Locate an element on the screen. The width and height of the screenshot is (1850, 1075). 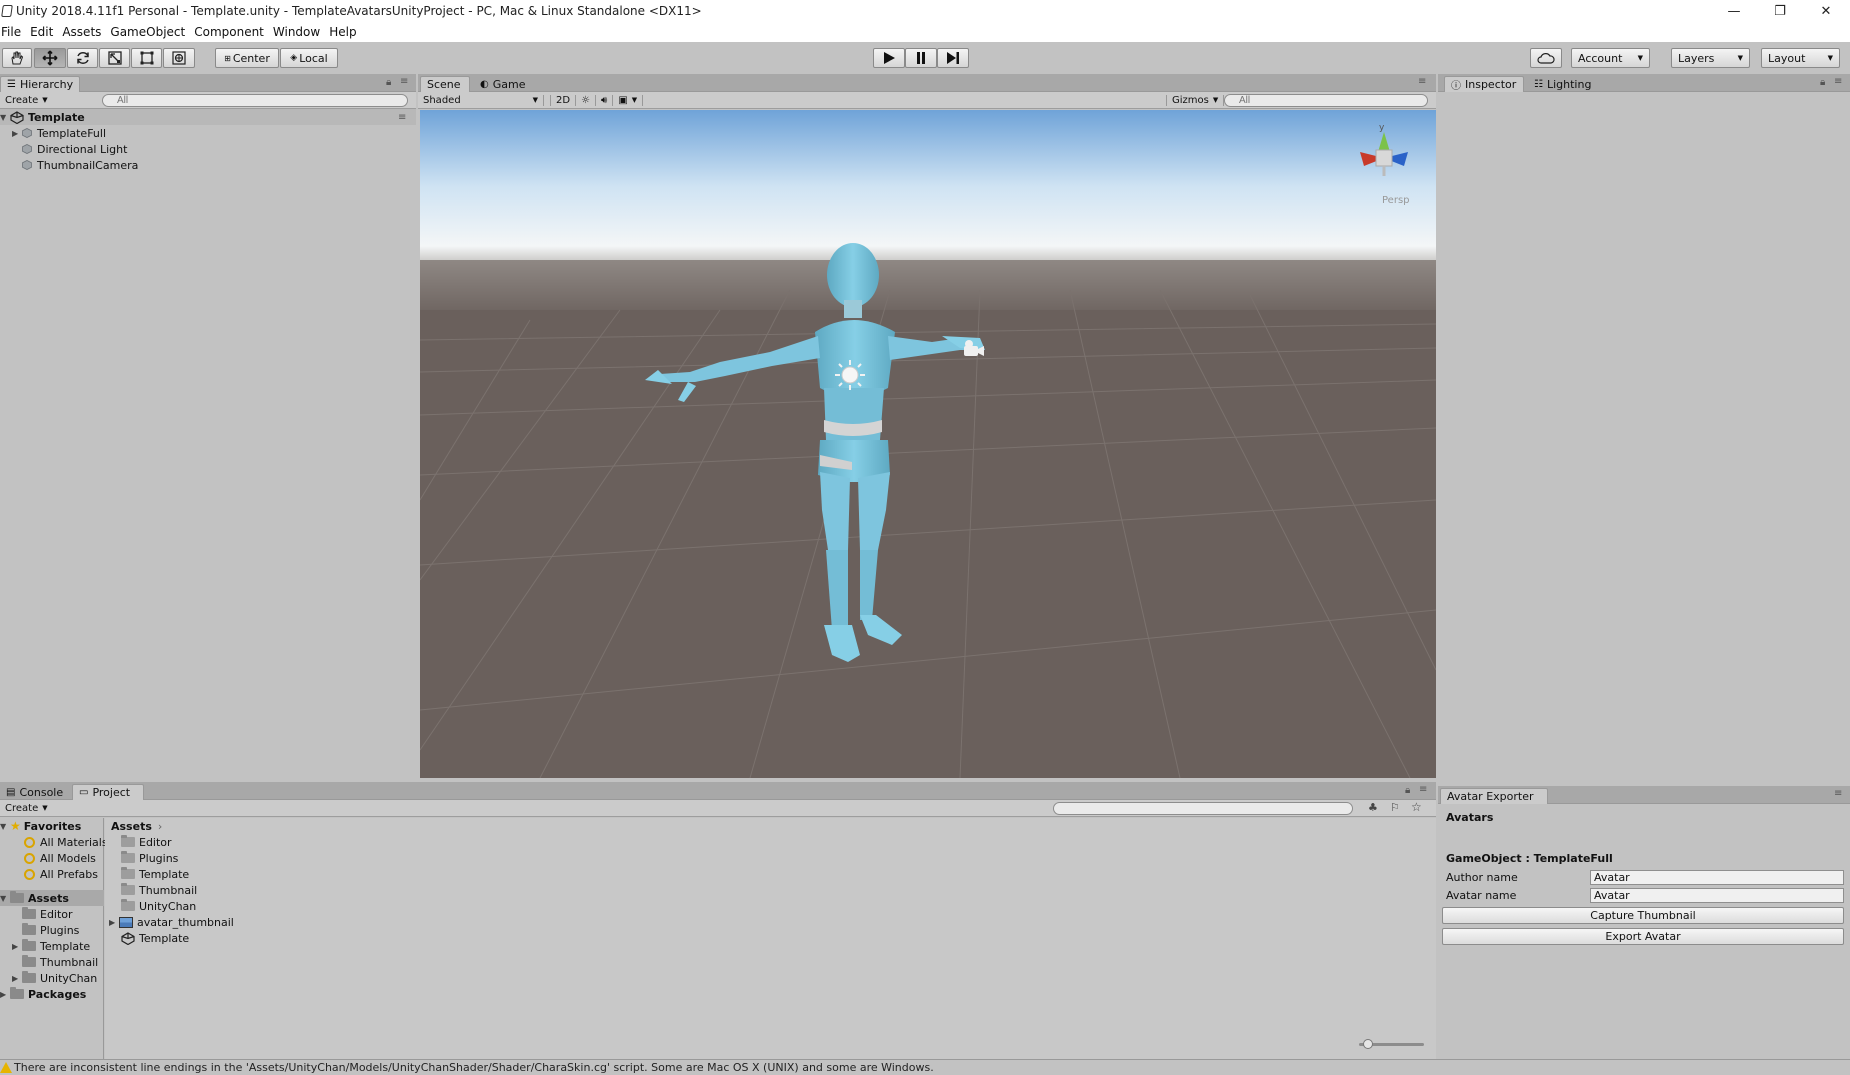
menu-component: Component is located at coordinates (233, 32).